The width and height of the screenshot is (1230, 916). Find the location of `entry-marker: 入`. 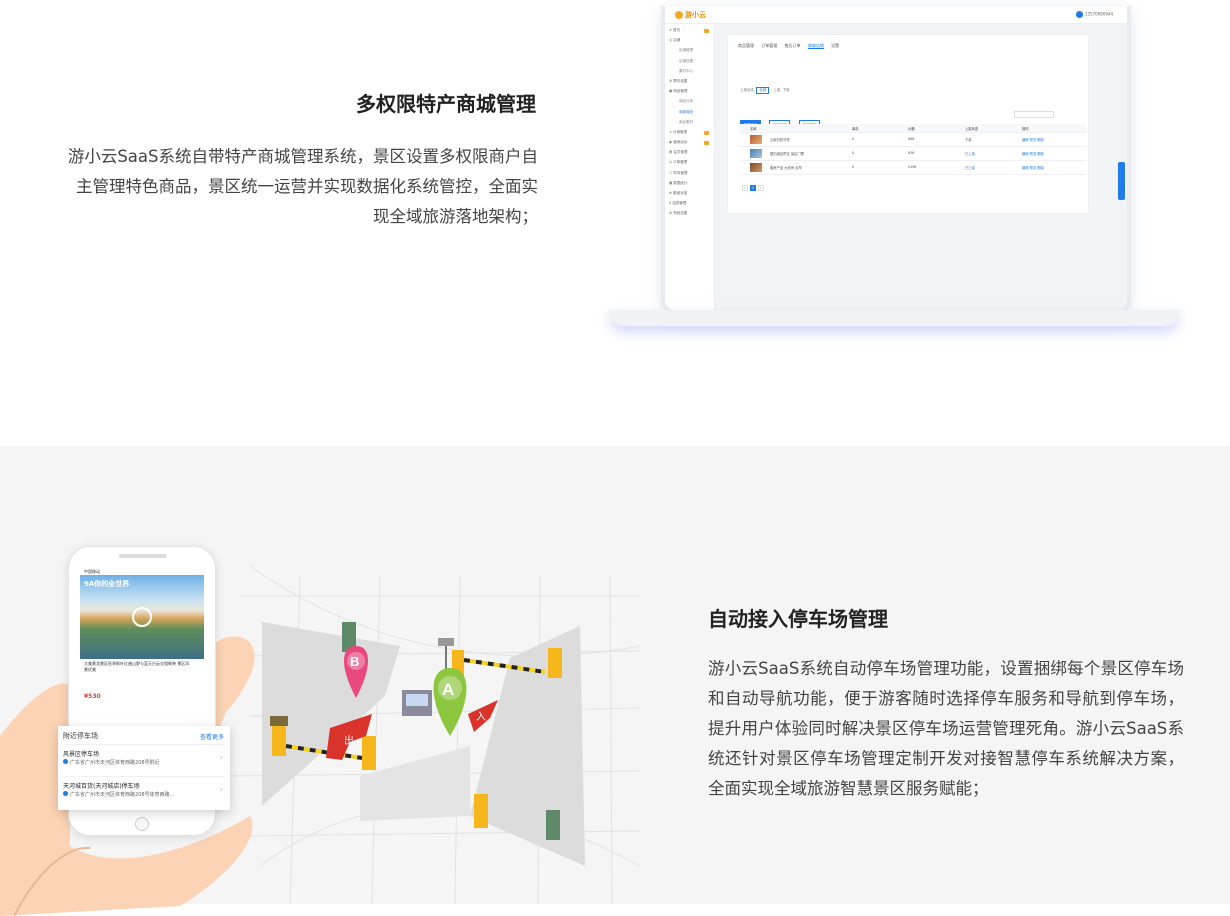

entry-marker: 入 is located at coordinates (481, 717).